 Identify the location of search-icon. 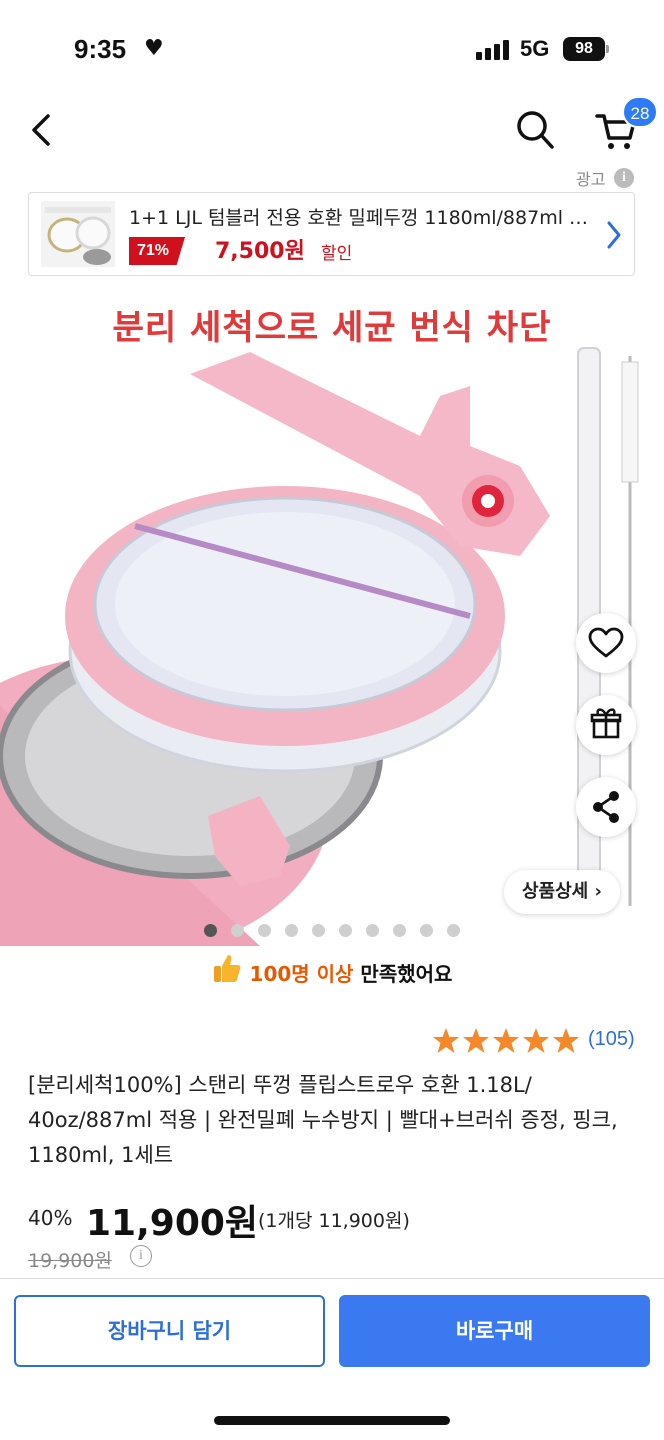
(535, 130).